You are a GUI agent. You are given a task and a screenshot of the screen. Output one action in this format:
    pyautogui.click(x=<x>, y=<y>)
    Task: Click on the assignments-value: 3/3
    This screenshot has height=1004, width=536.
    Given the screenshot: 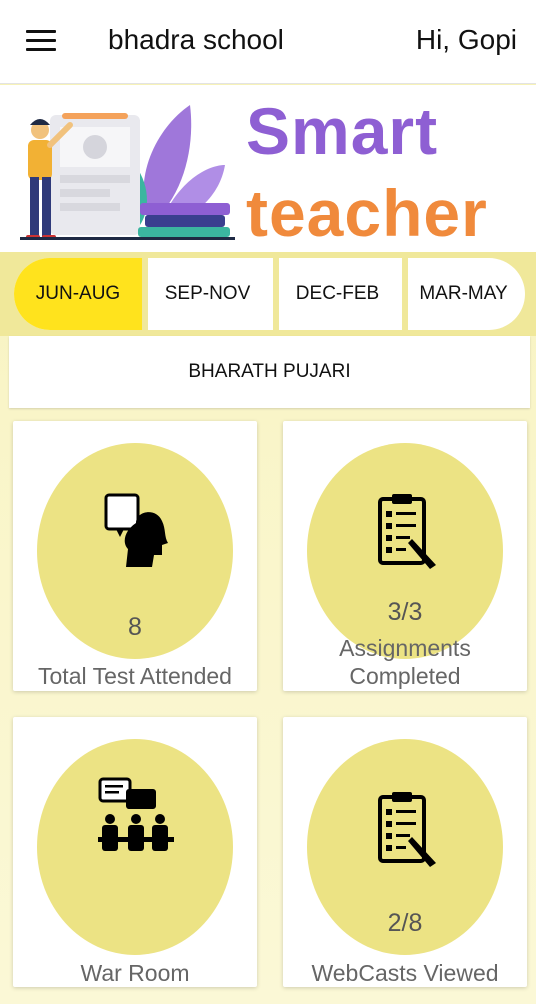 What is the action you would take?
    pyautogui.click(x=405, y=612)
    